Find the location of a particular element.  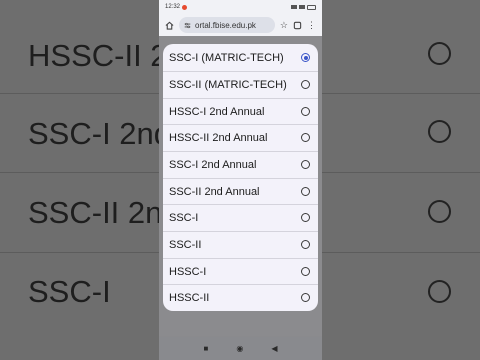

dropdown-option: SSC-I is located at coordinates (240, 217).